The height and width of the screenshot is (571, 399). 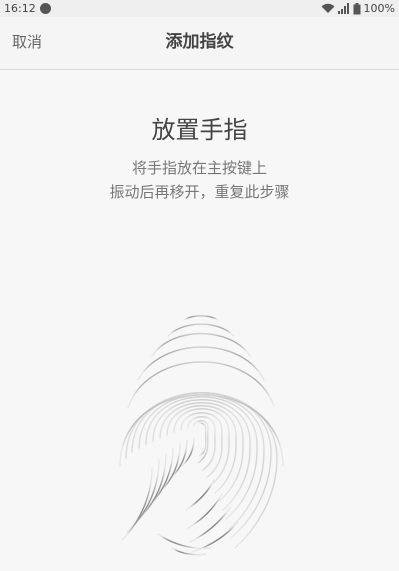 What do you see at coordinates (379, 8) in the screenshot?
I see `battery-level: 100%` at bounding box center [379, 8].